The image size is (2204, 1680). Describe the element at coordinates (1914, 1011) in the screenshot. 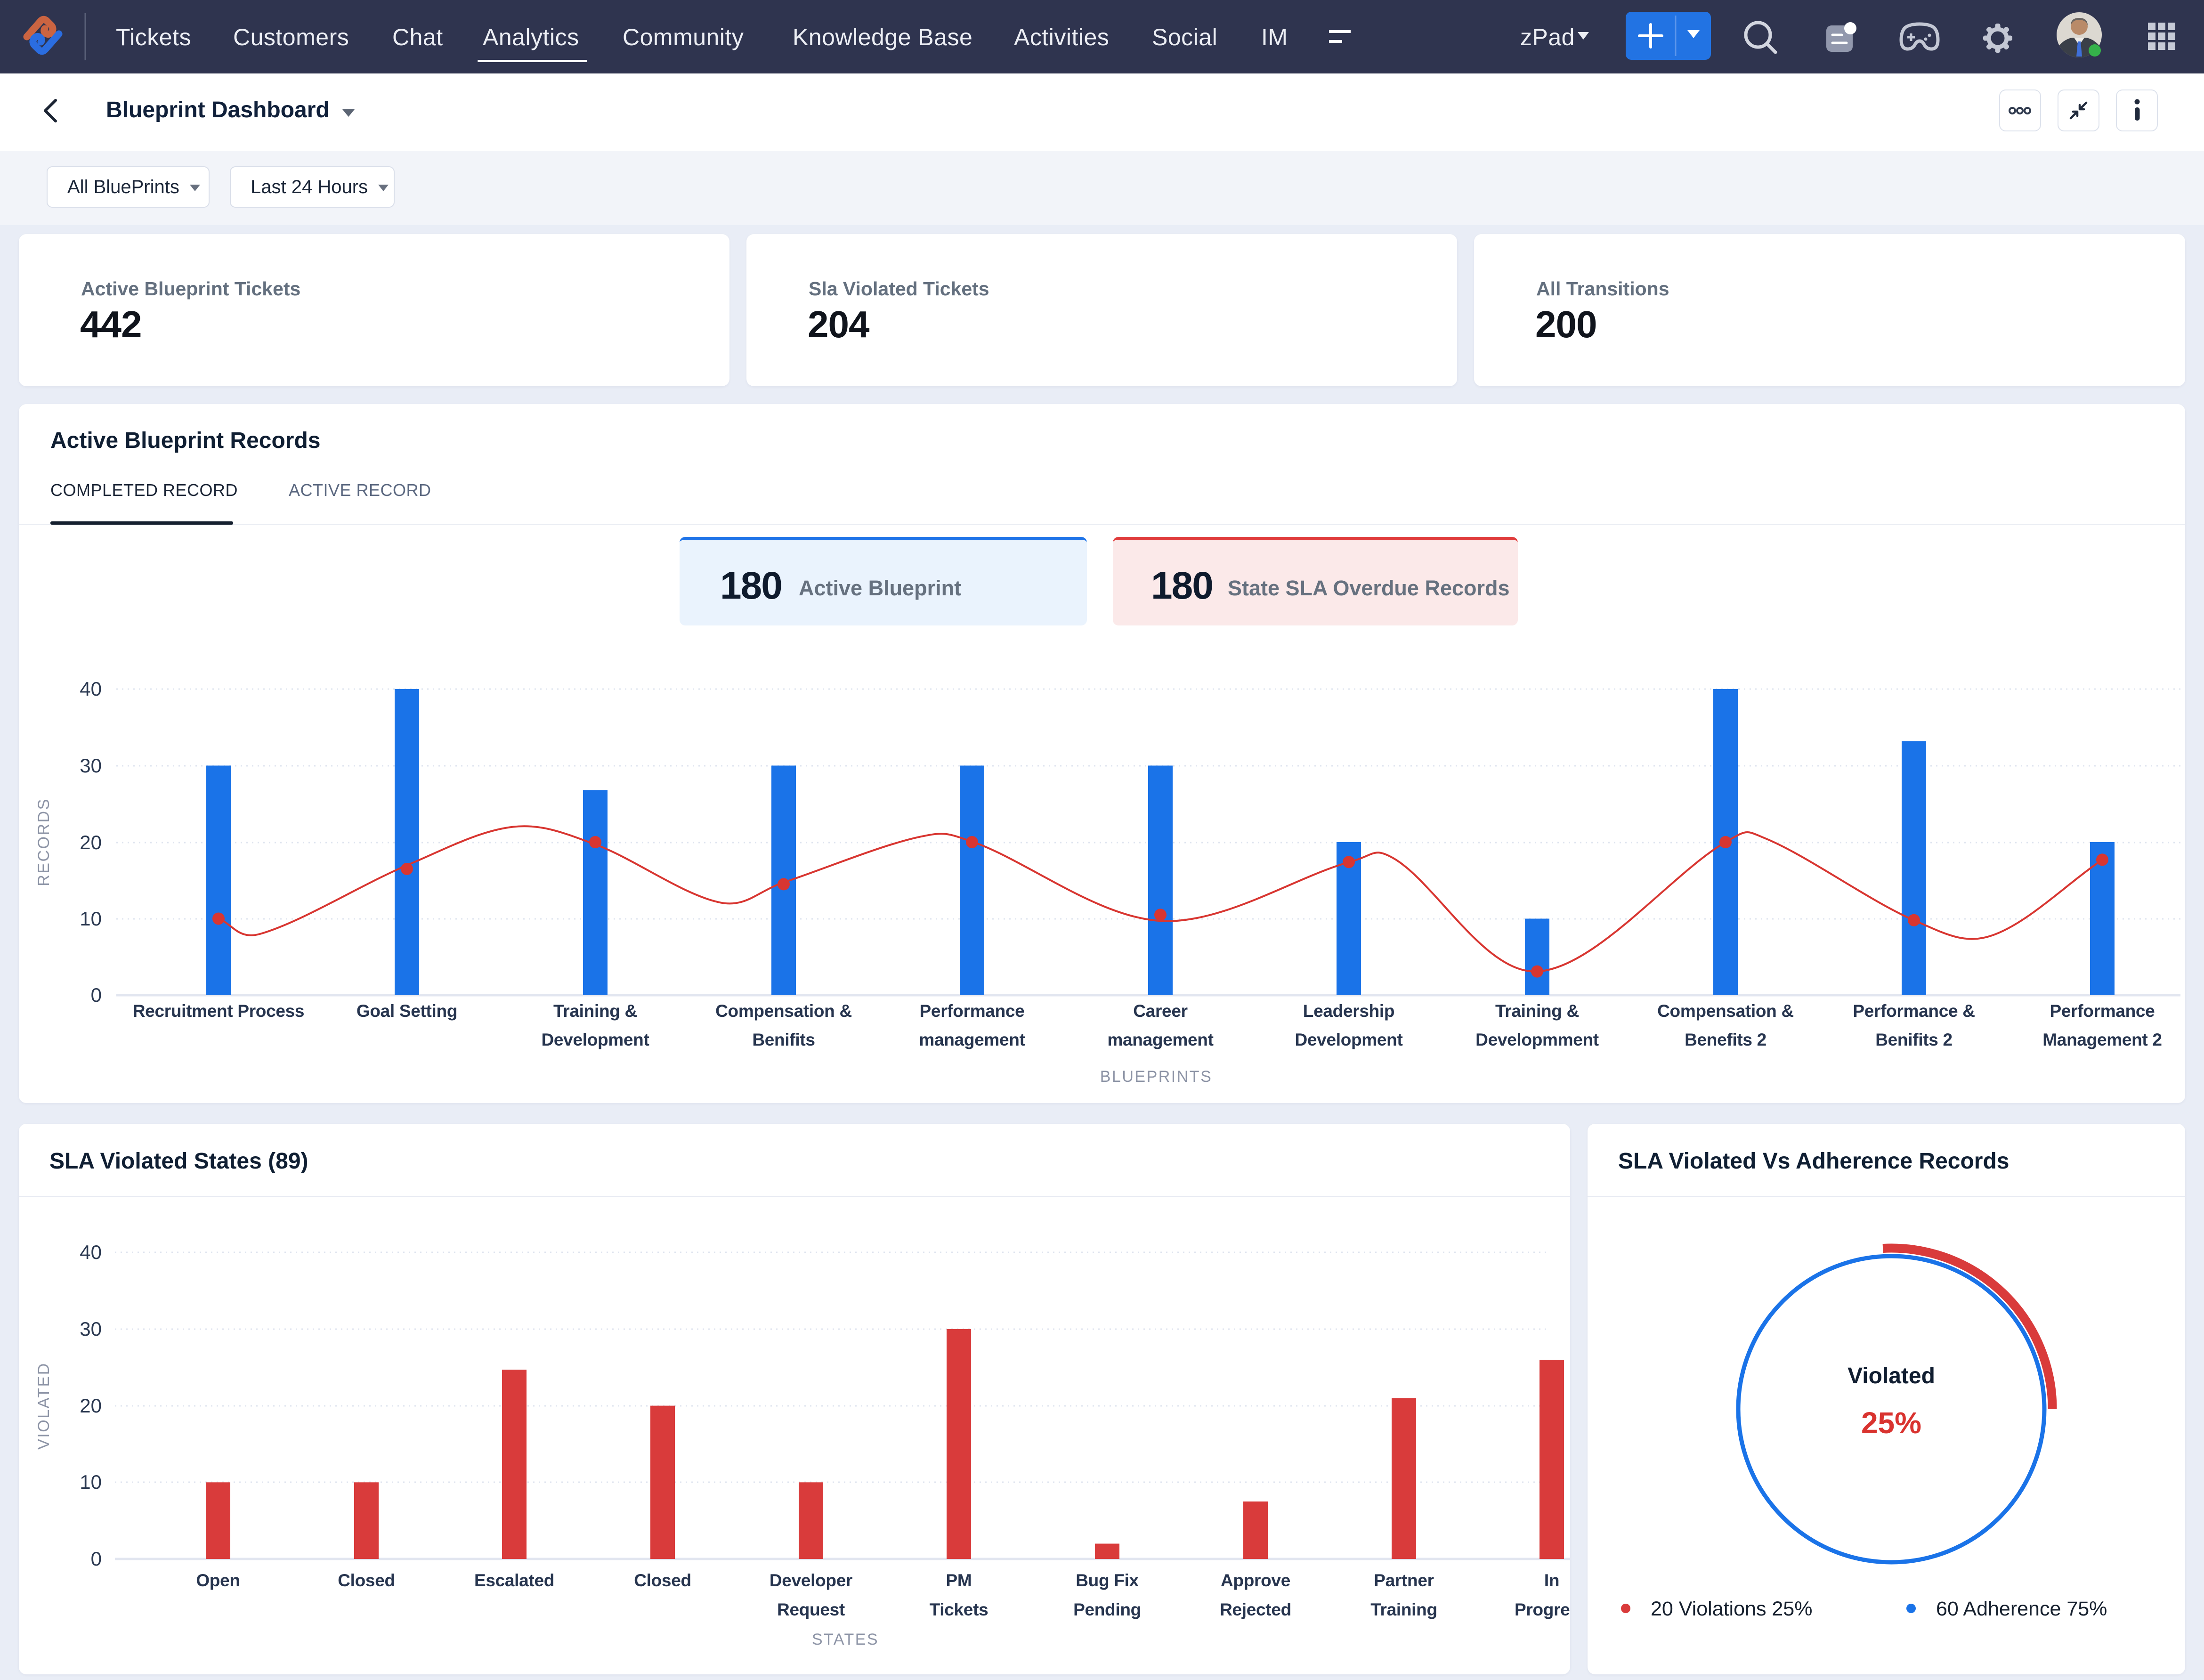

I see `svg-text: Performance &` at that location.